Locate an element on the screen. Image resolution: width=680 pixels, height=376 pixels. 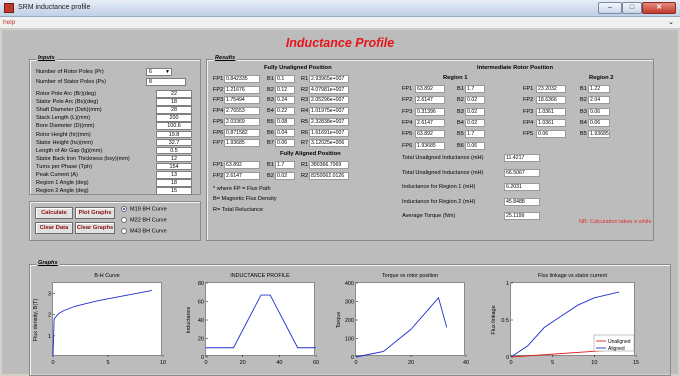
calculate-button: Calculate is located at coordinates (54, 213).